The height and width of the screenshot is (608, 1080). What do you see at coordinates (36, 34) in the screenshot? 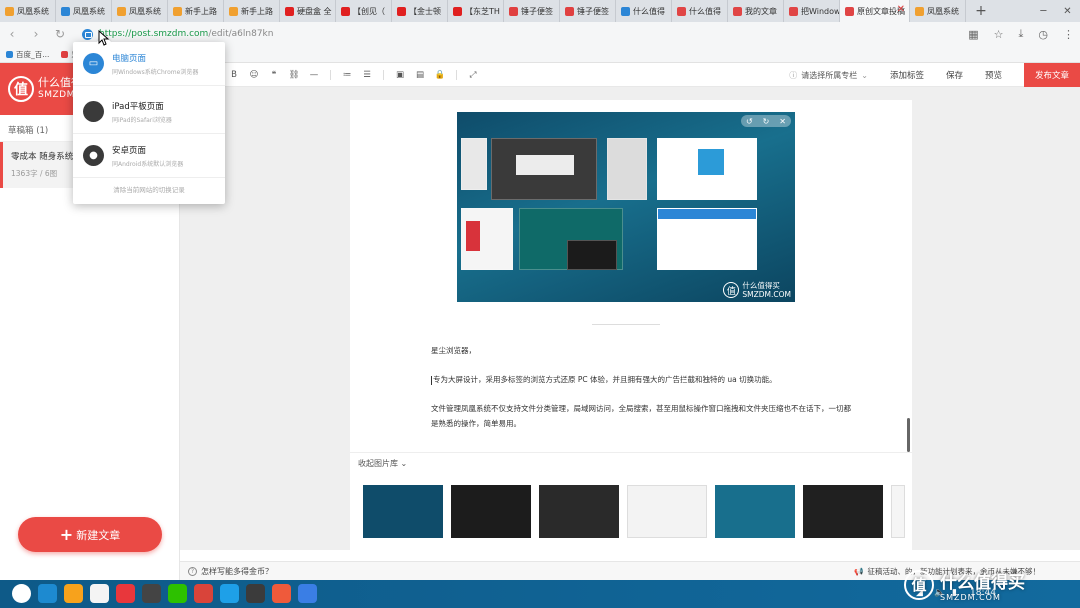
I see `forward-icon: ›` at bounding box center [36, 34].